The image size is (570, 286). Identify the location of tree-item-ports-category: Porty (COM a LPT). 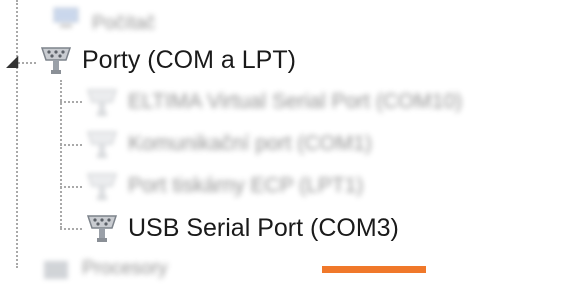
(166, 60).